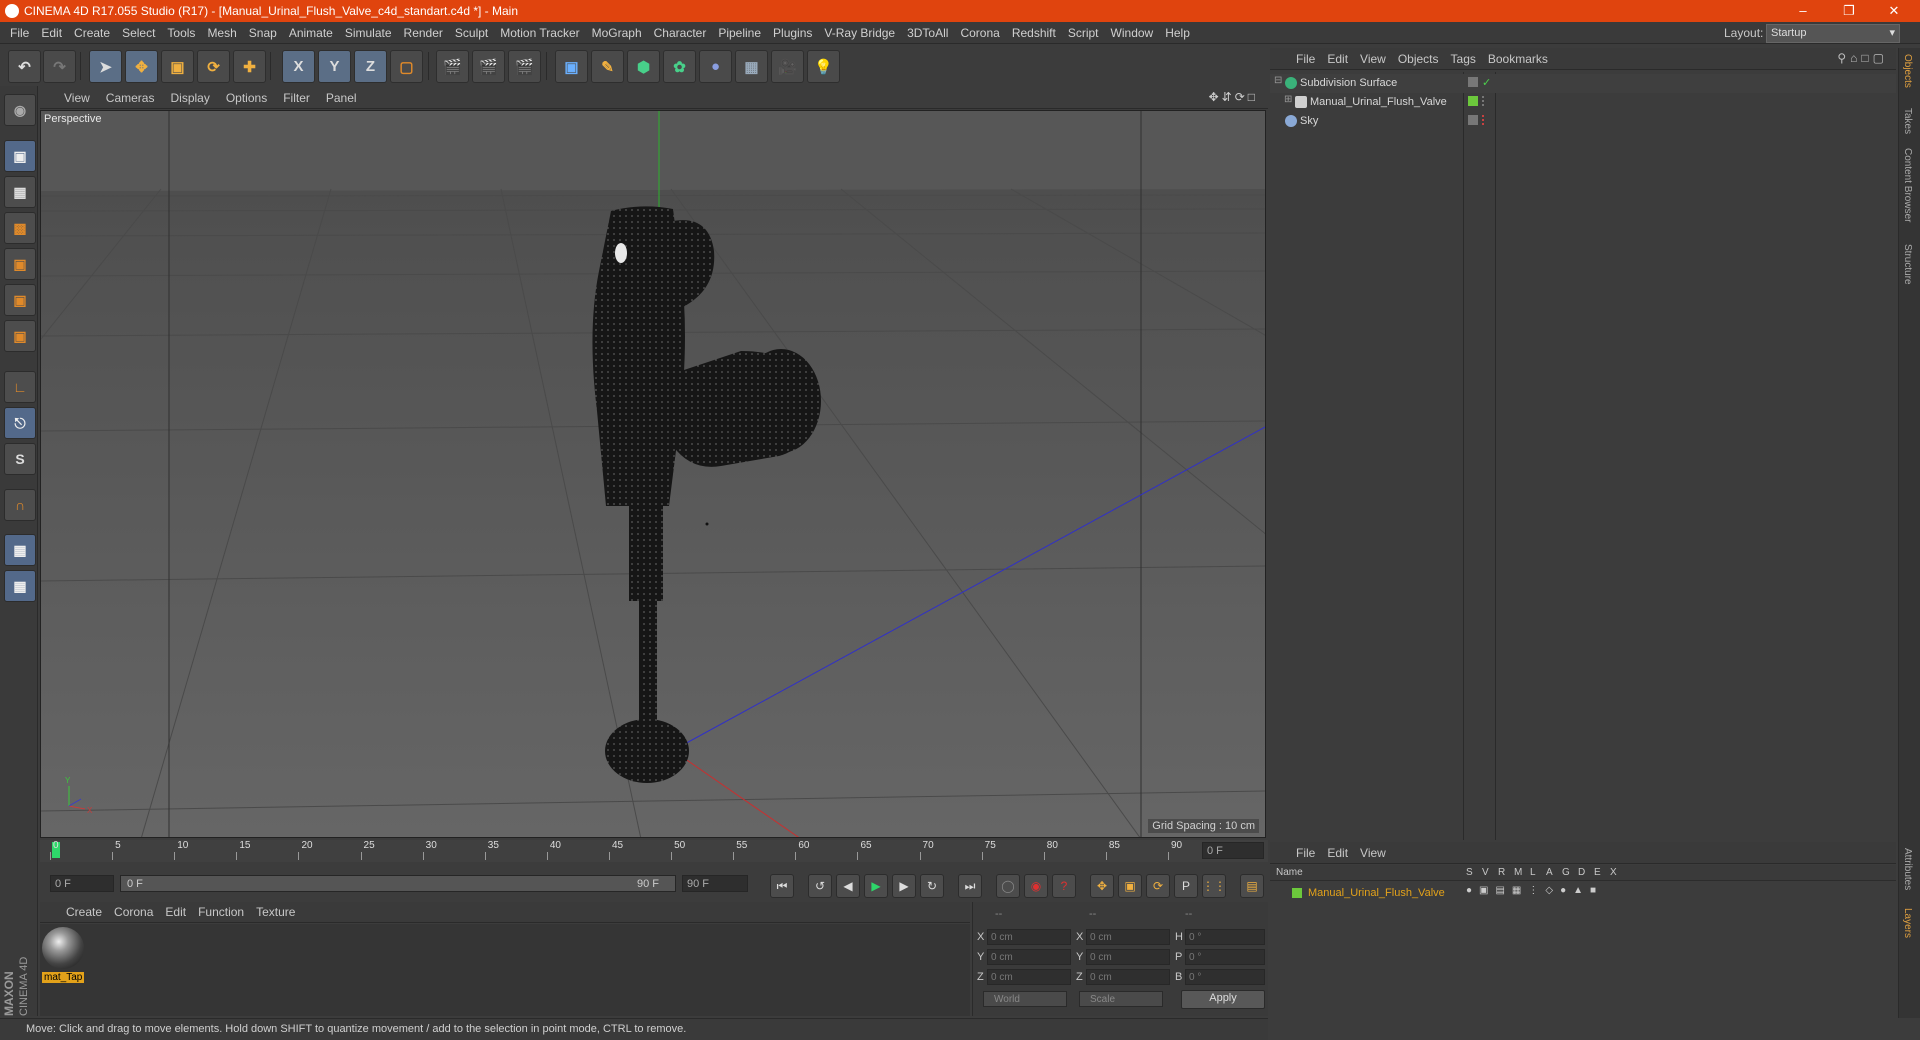 Image resolution: width=1920 pixels, height=1040 pixels. Describe the element at coordinates (787, 66) in the screenshot. I see `camera-button: 🎥` at that location.